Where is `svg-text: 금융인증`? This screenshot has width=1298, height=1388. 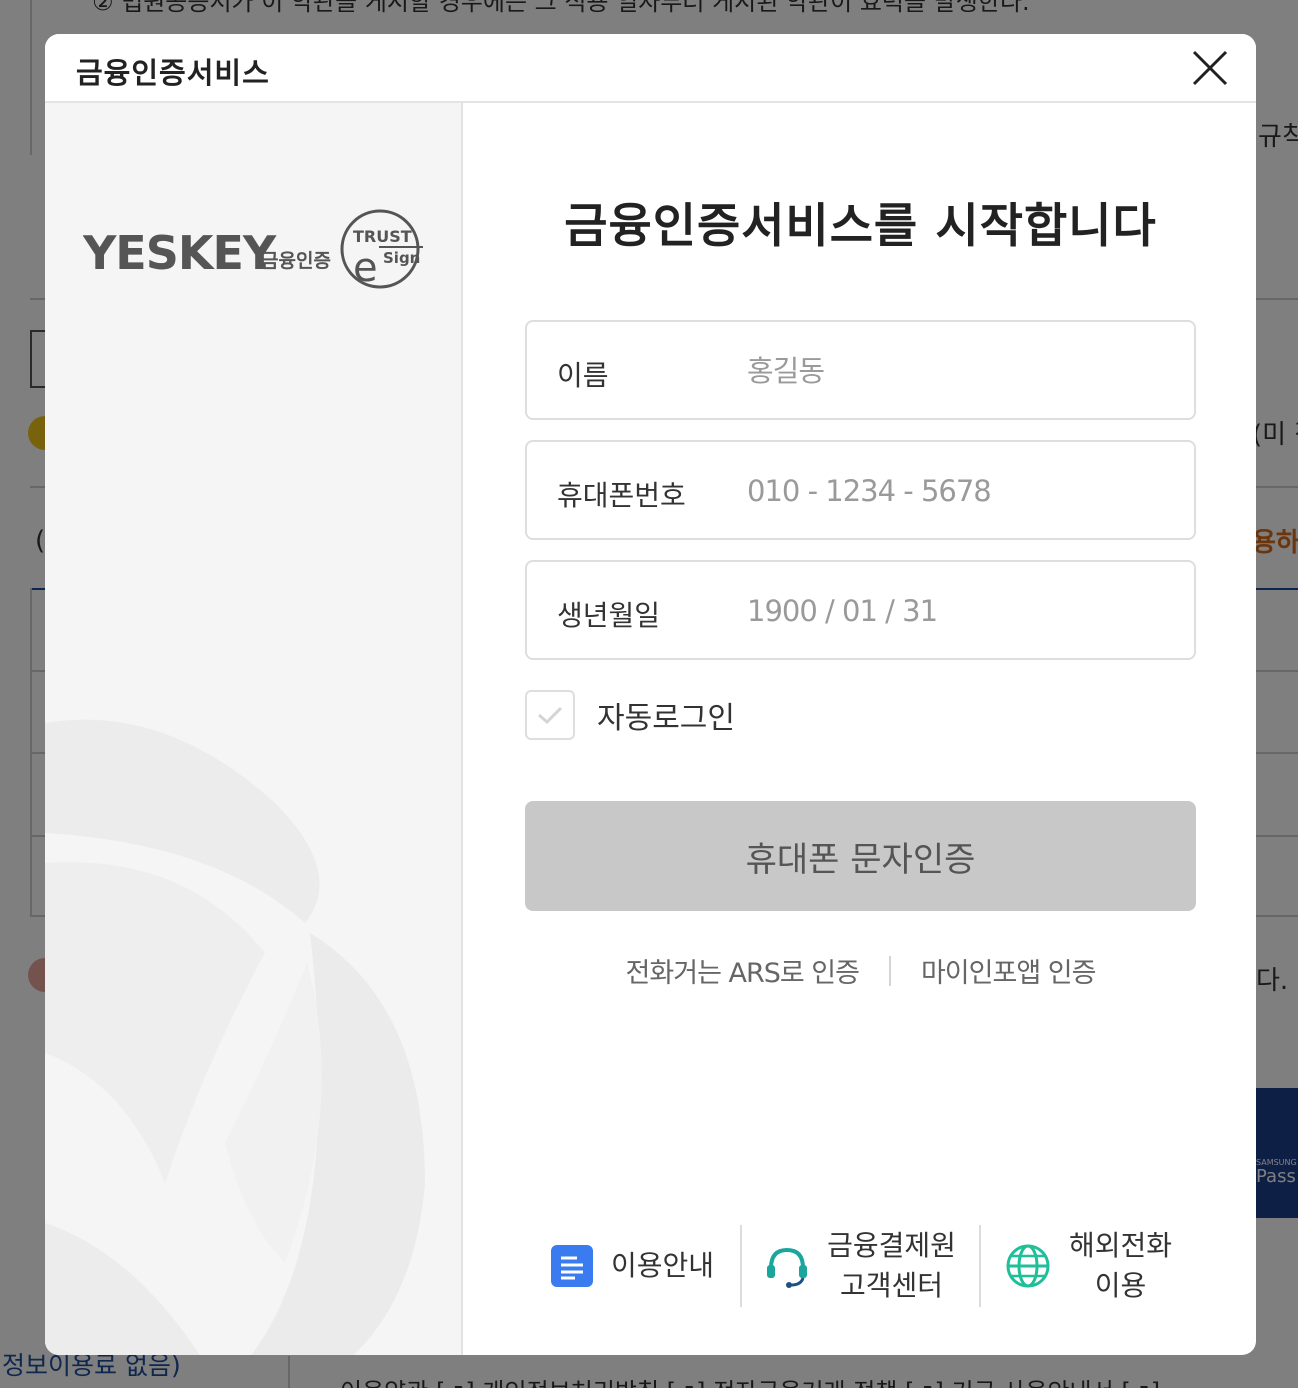
svg-text: 금융인증 is located at coordinates (296, 261).